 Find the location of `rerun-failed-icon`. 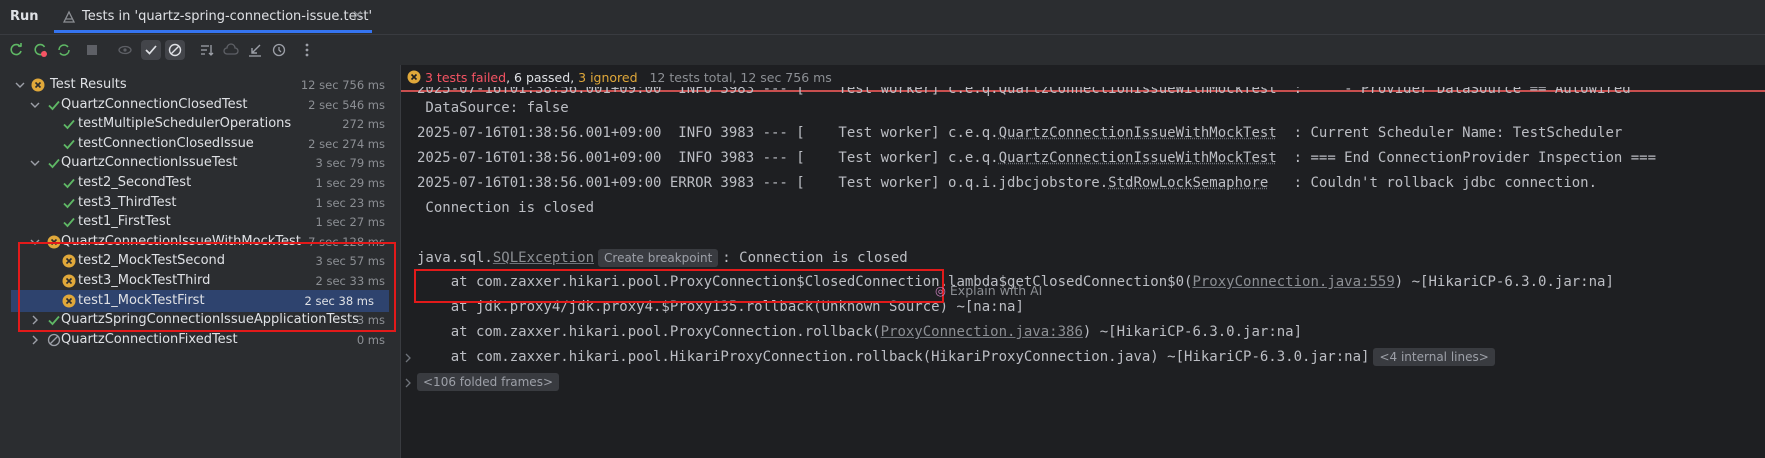

rerun-failed-icon is located at coordinates (40, 50).